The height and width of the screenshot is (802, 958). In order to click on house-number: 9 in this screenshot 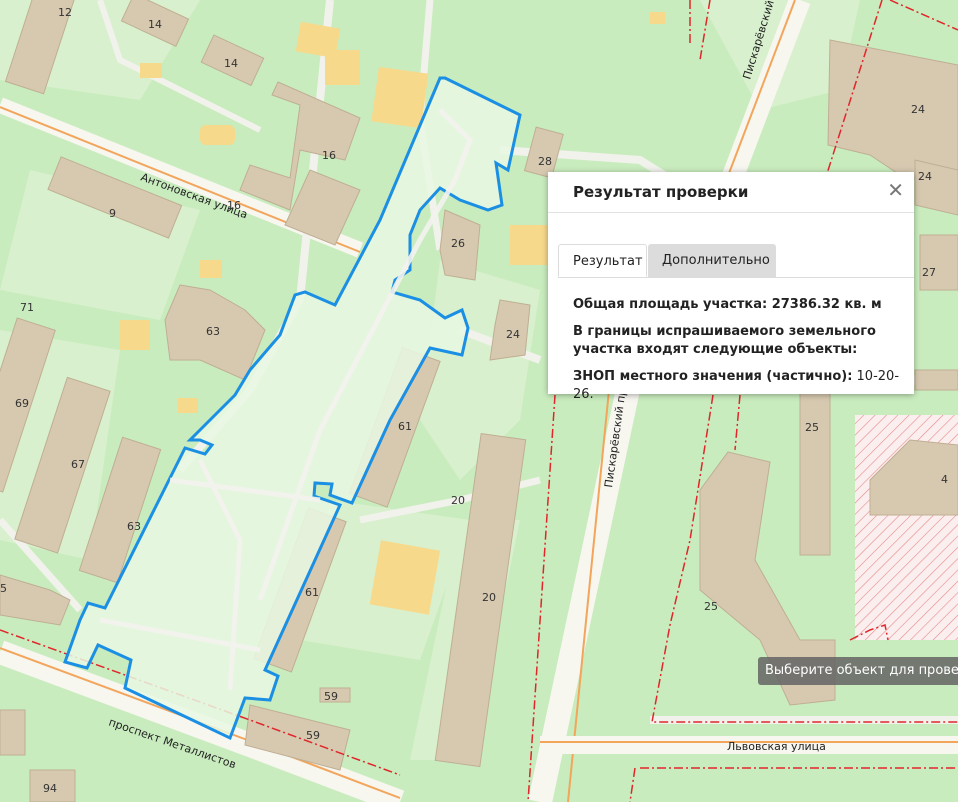, I will do `click(112, 213)`.